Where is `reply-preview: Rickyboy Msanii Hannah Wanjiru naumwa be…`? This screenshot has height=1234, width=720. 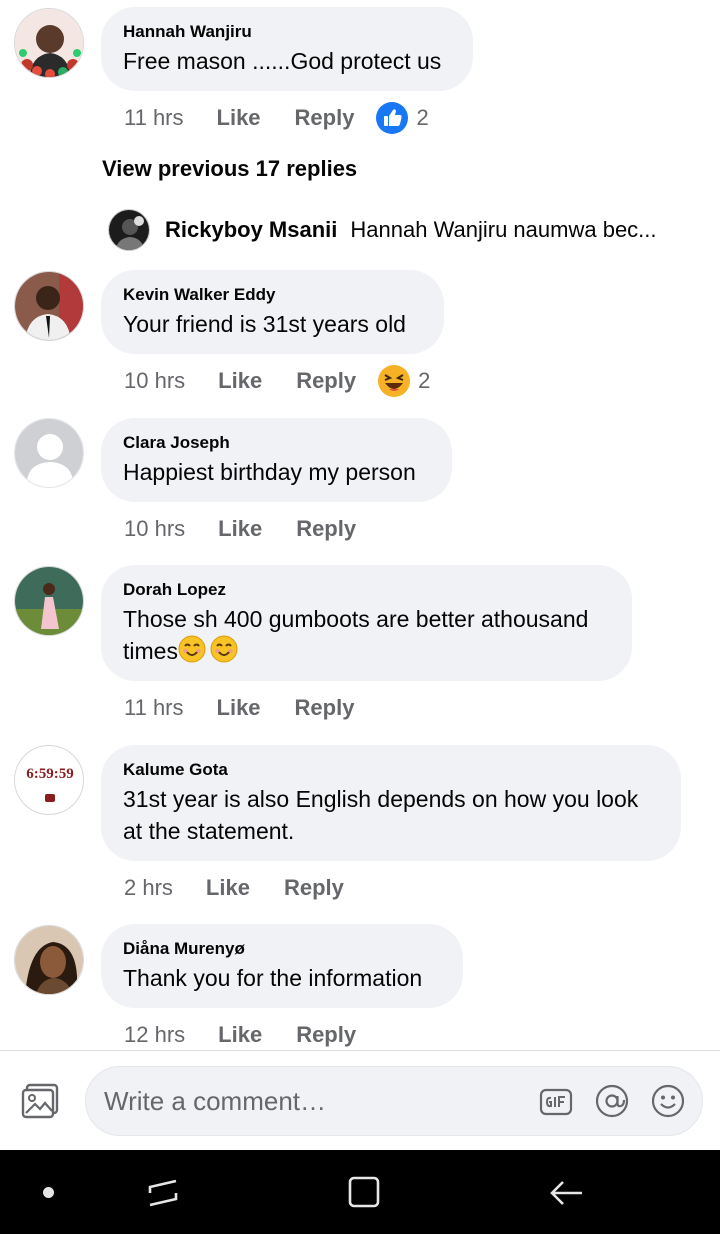 reply-preview: Rickyboy Msanii Hannah Wanjiru naumwa be… is located at coordinates (408, 230).